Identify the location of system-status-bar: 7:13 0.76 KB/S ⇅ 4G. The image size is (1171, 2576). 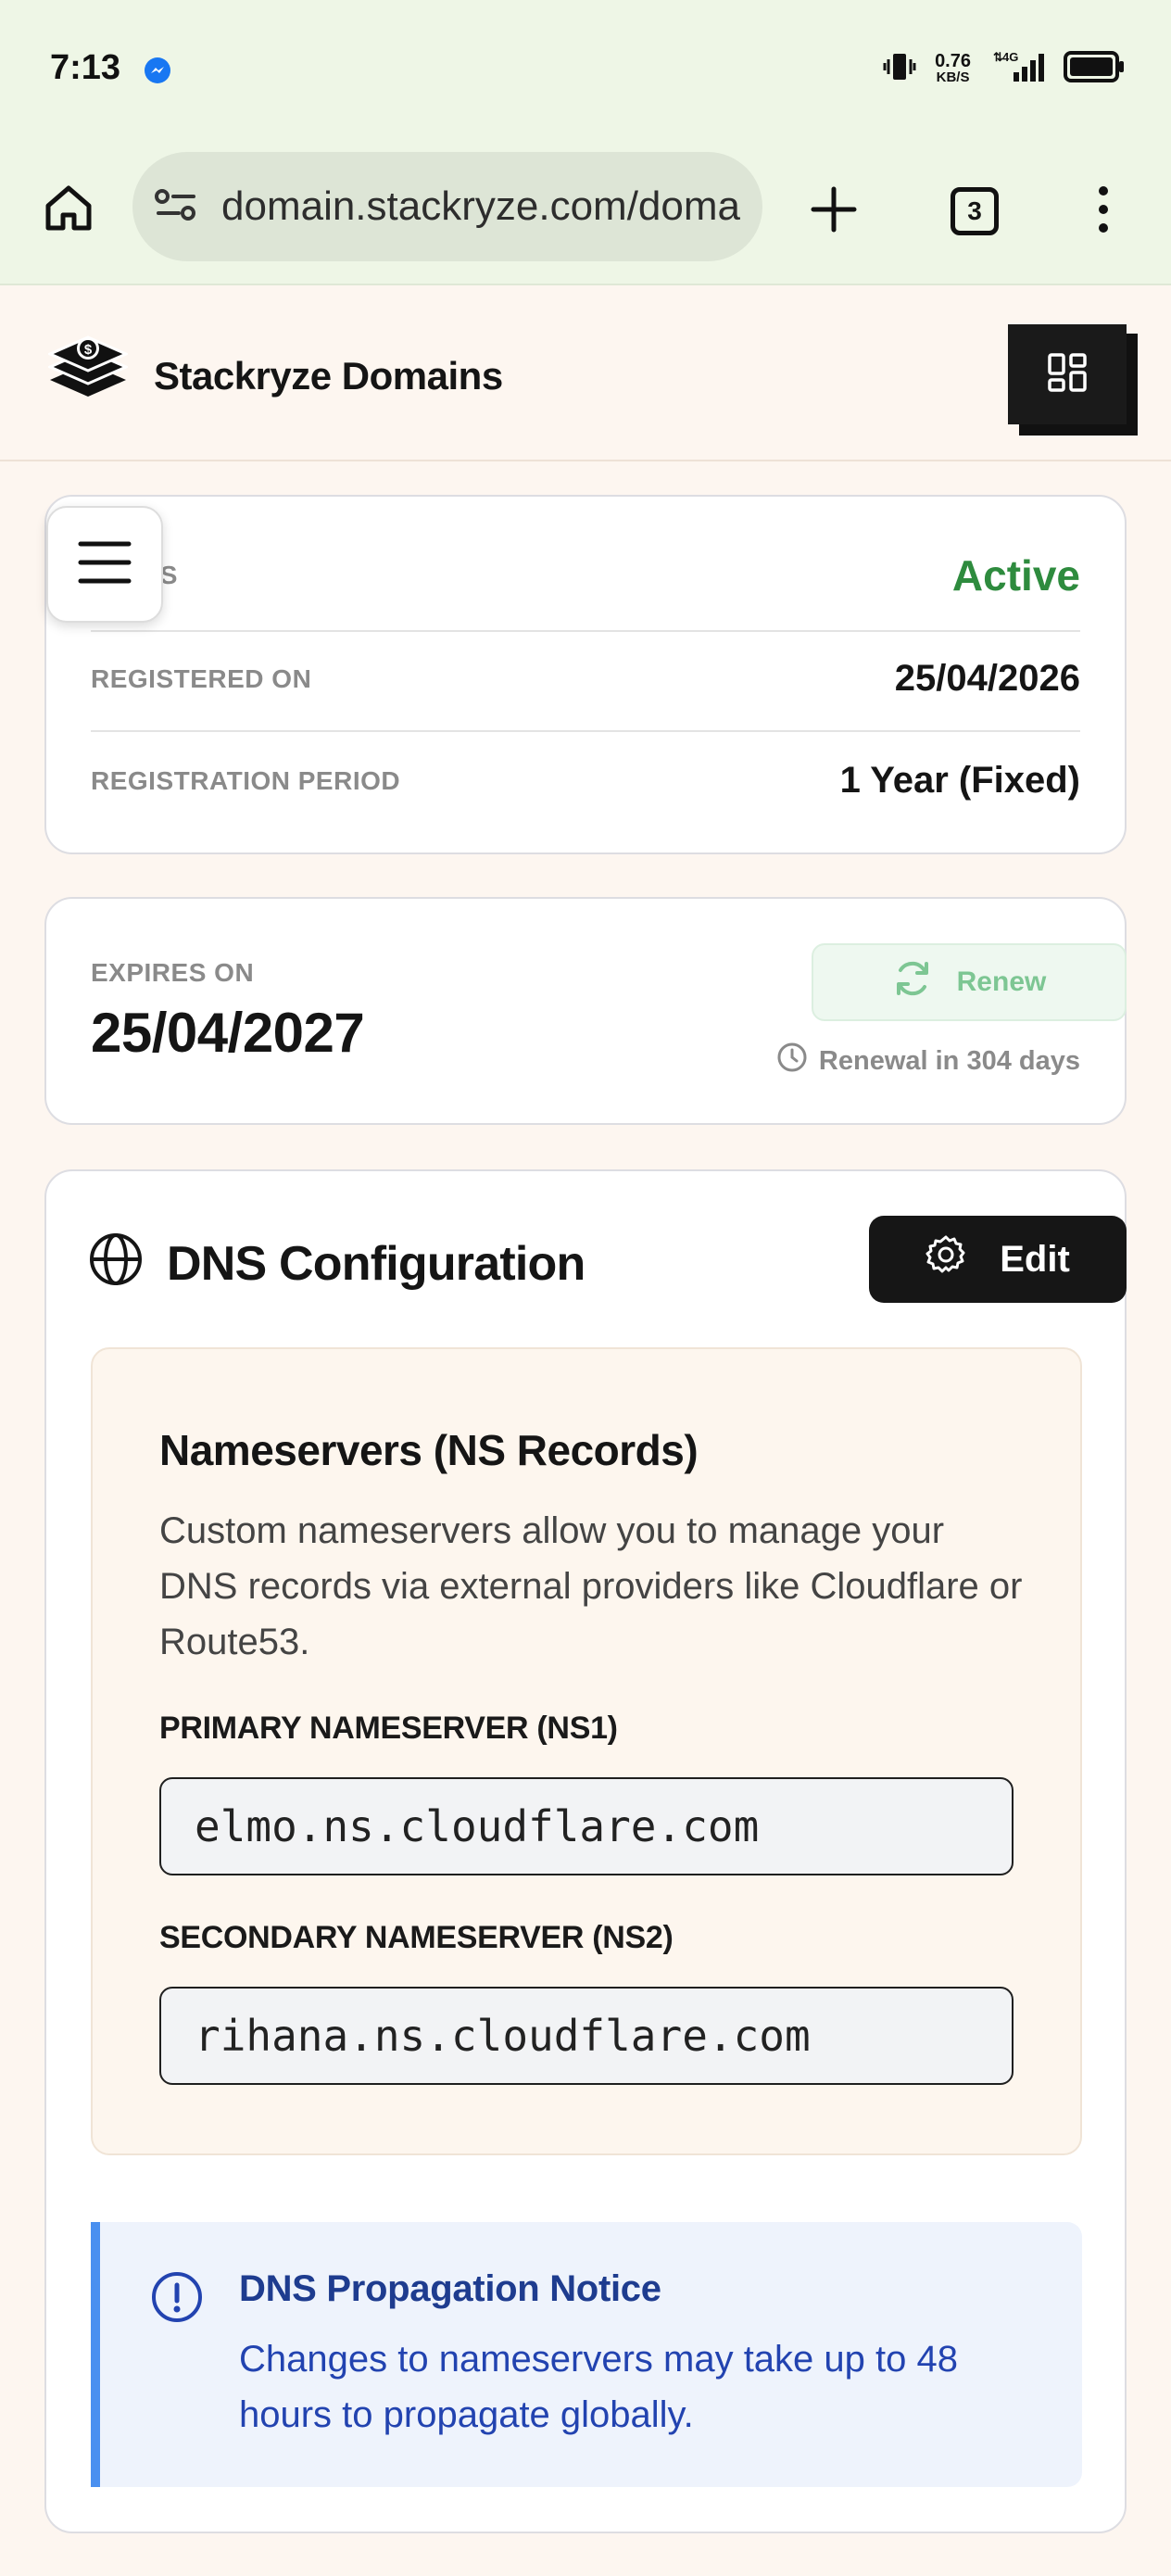
(585, 69).